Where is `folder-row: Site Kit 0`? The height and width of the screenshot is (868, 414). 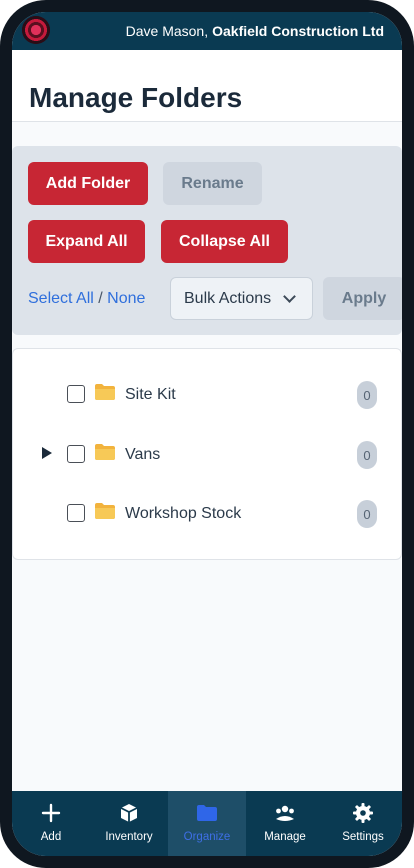 folder-row: Site Kit 0 is located at coordinates (207, 395).